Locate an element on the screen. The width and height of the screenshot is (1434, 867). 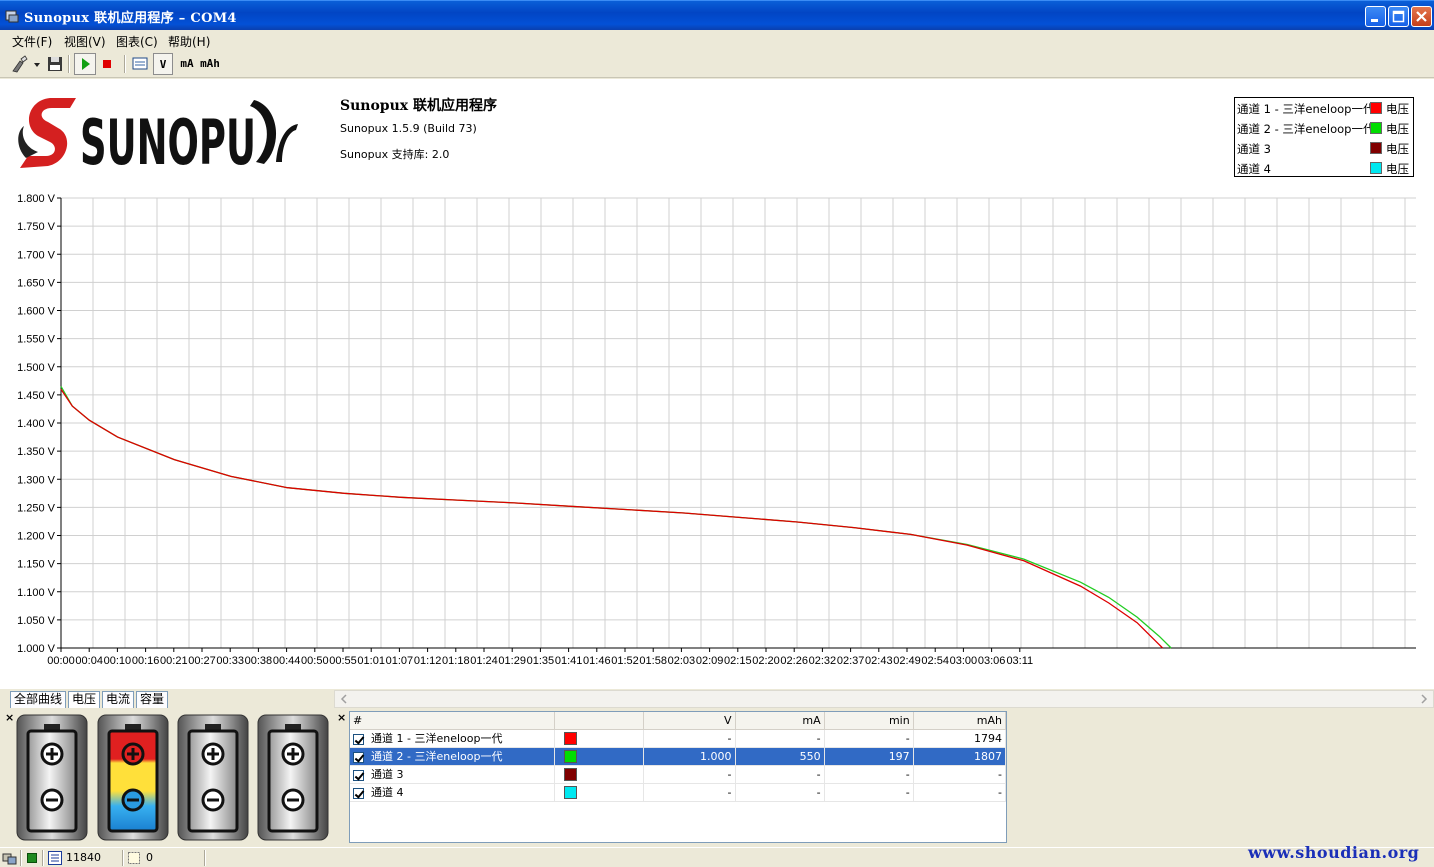
maximize-icon is located at coordinates (1398, 16).